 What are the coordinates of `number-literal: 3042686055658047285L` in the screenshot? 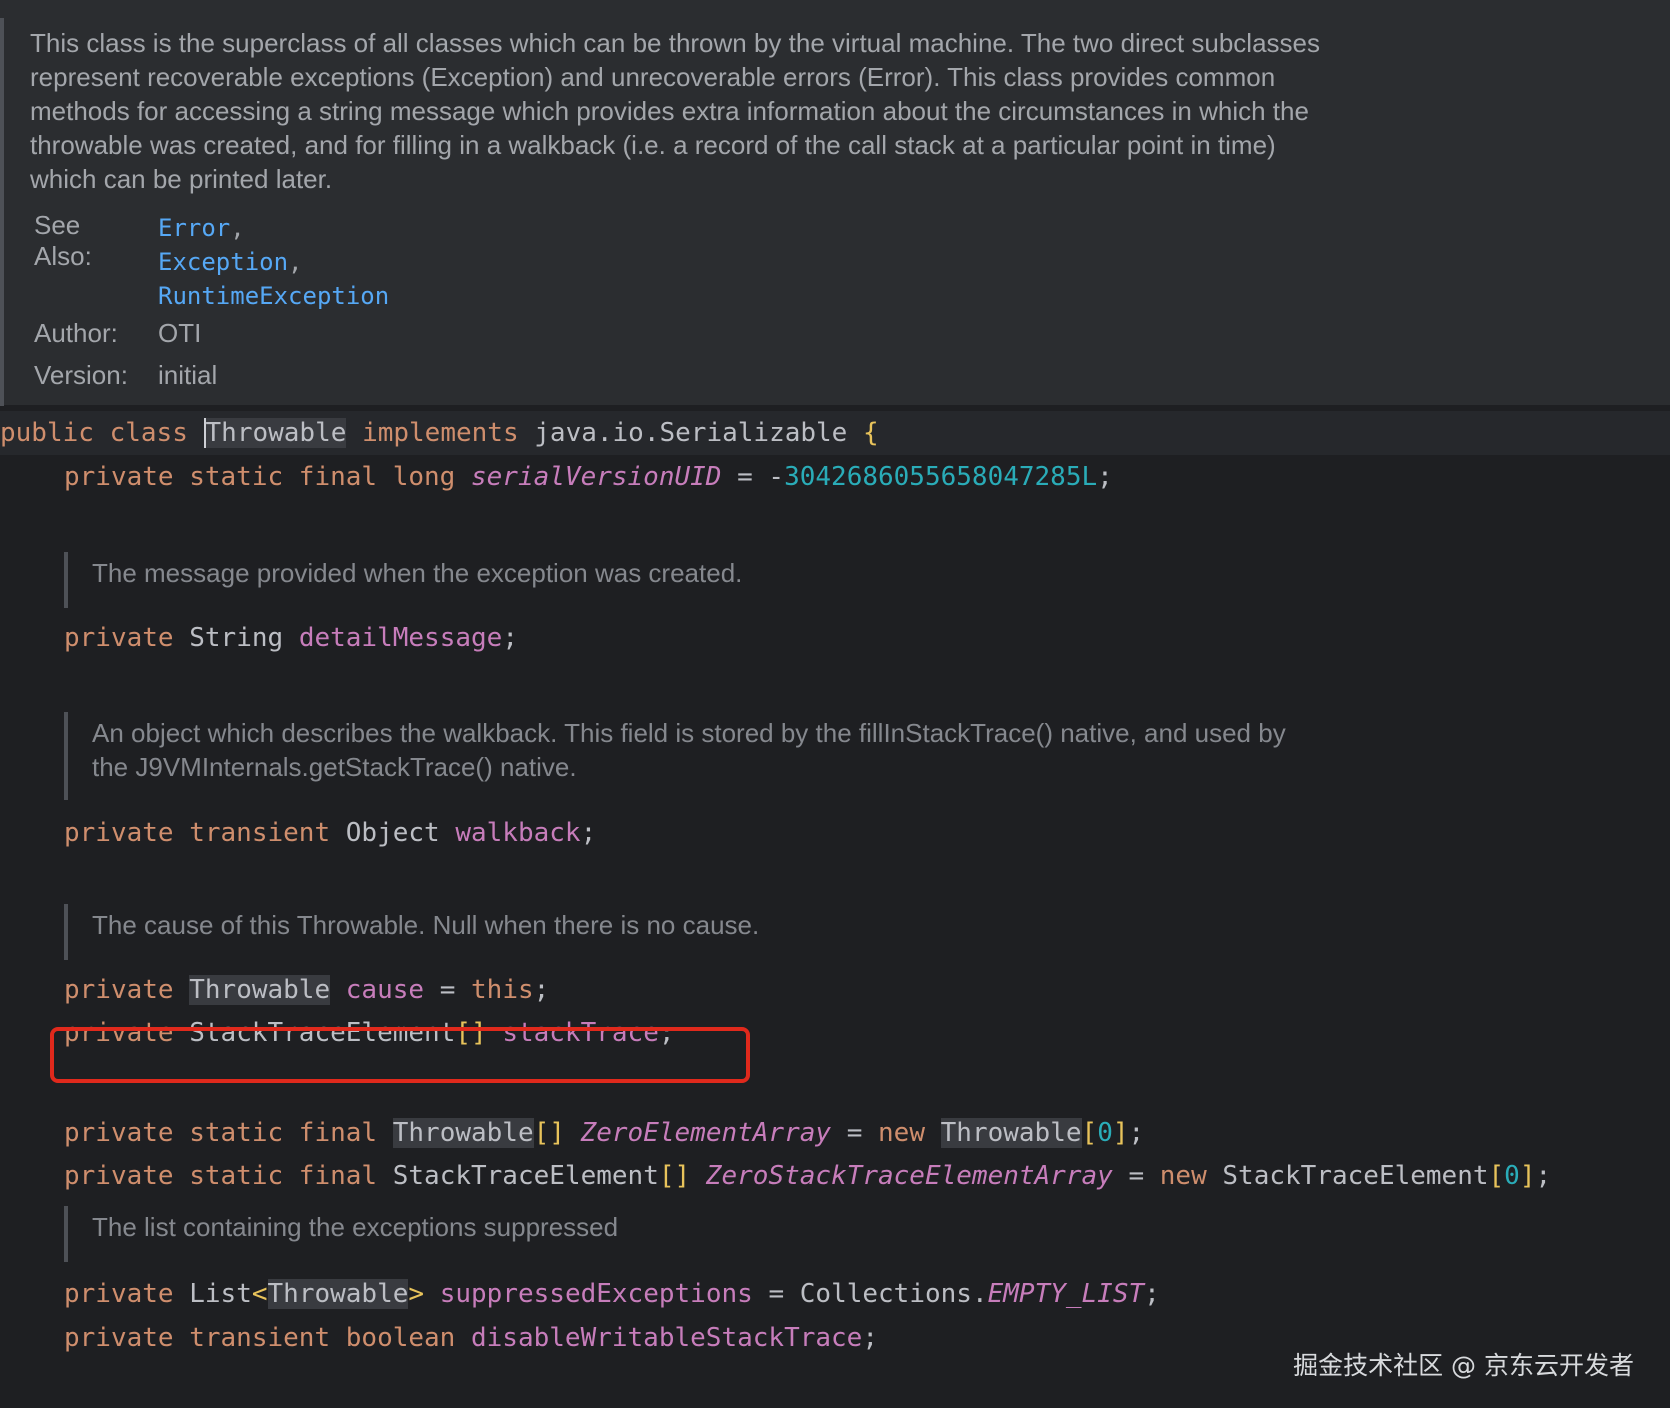 It's located at (941, 477).